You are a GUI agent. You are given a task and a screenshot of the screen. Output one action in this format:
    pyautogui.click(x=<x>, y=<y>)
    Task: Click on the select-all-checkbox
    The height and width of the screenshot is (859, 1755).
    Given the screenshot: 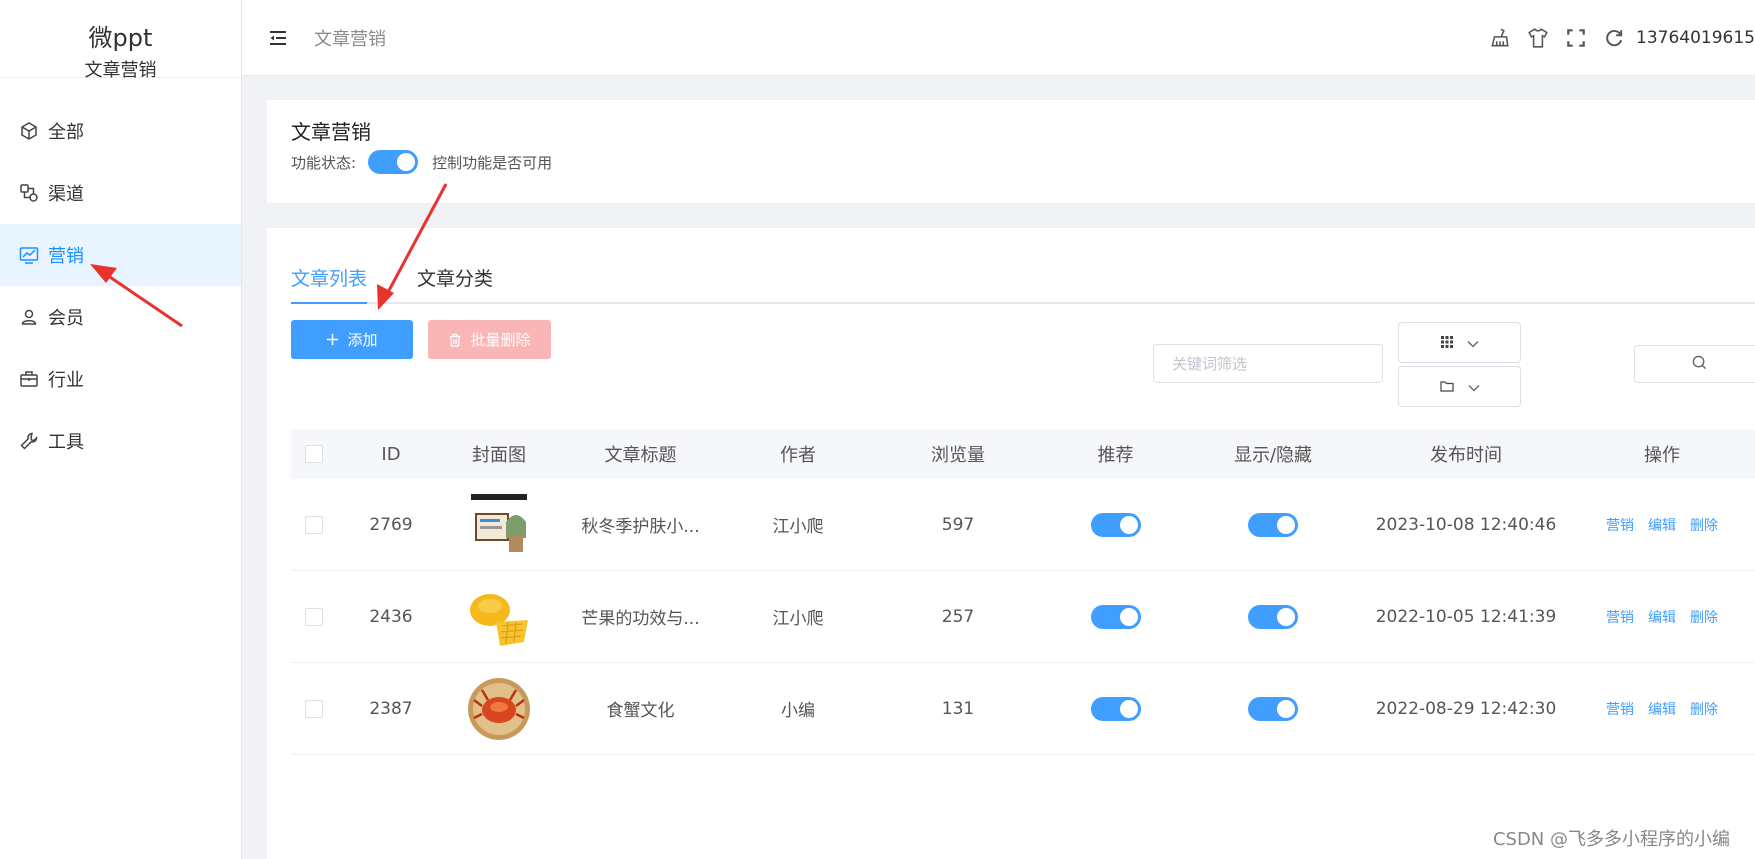 What is the action you would take?
    pyautogui.click(x=314, y=454)
    